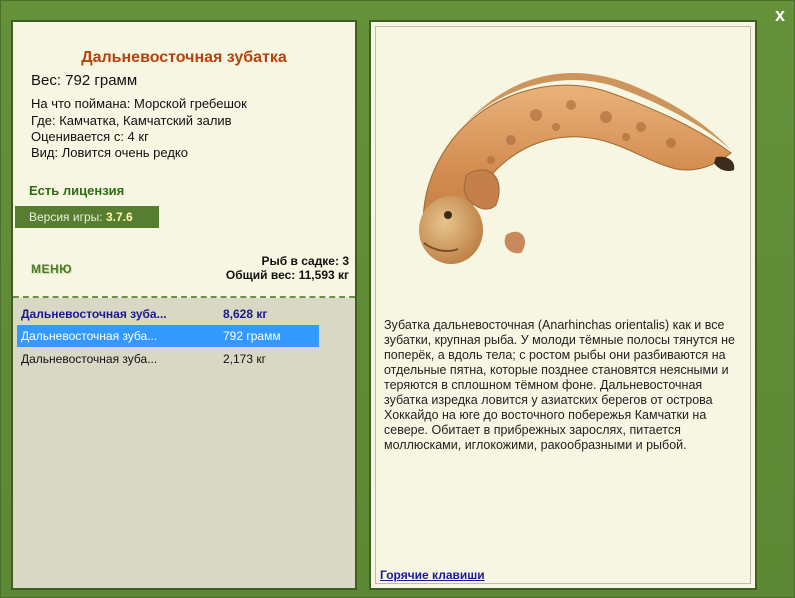 The image size is (795, 598). Describe the element at coordinates (109, 152) in the screenshot. I see `fish-rarity: Вид: Ловится очень редко` at that location.